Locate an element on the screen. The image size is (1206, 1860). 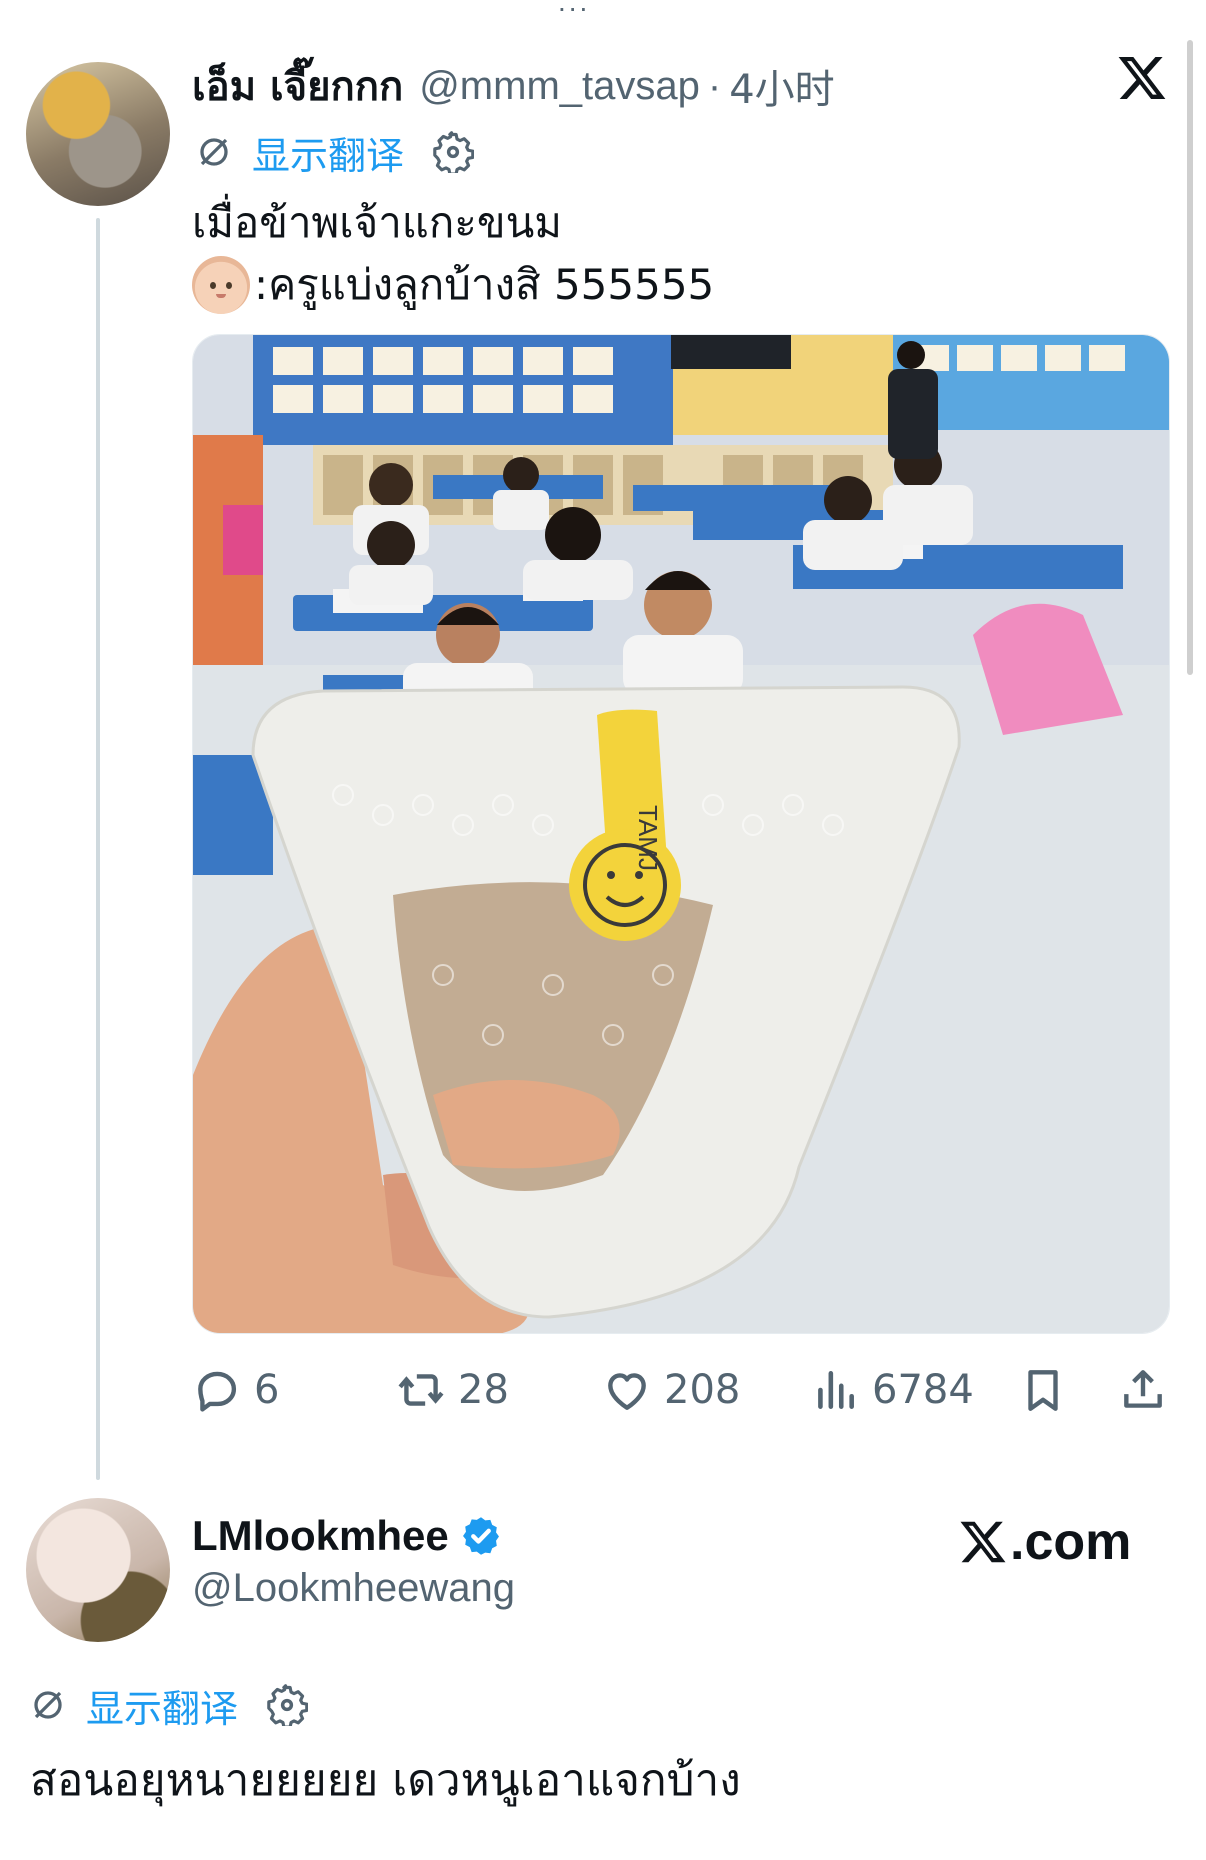
translate-row: 显示翻译 is located at coordinates (335, 153).